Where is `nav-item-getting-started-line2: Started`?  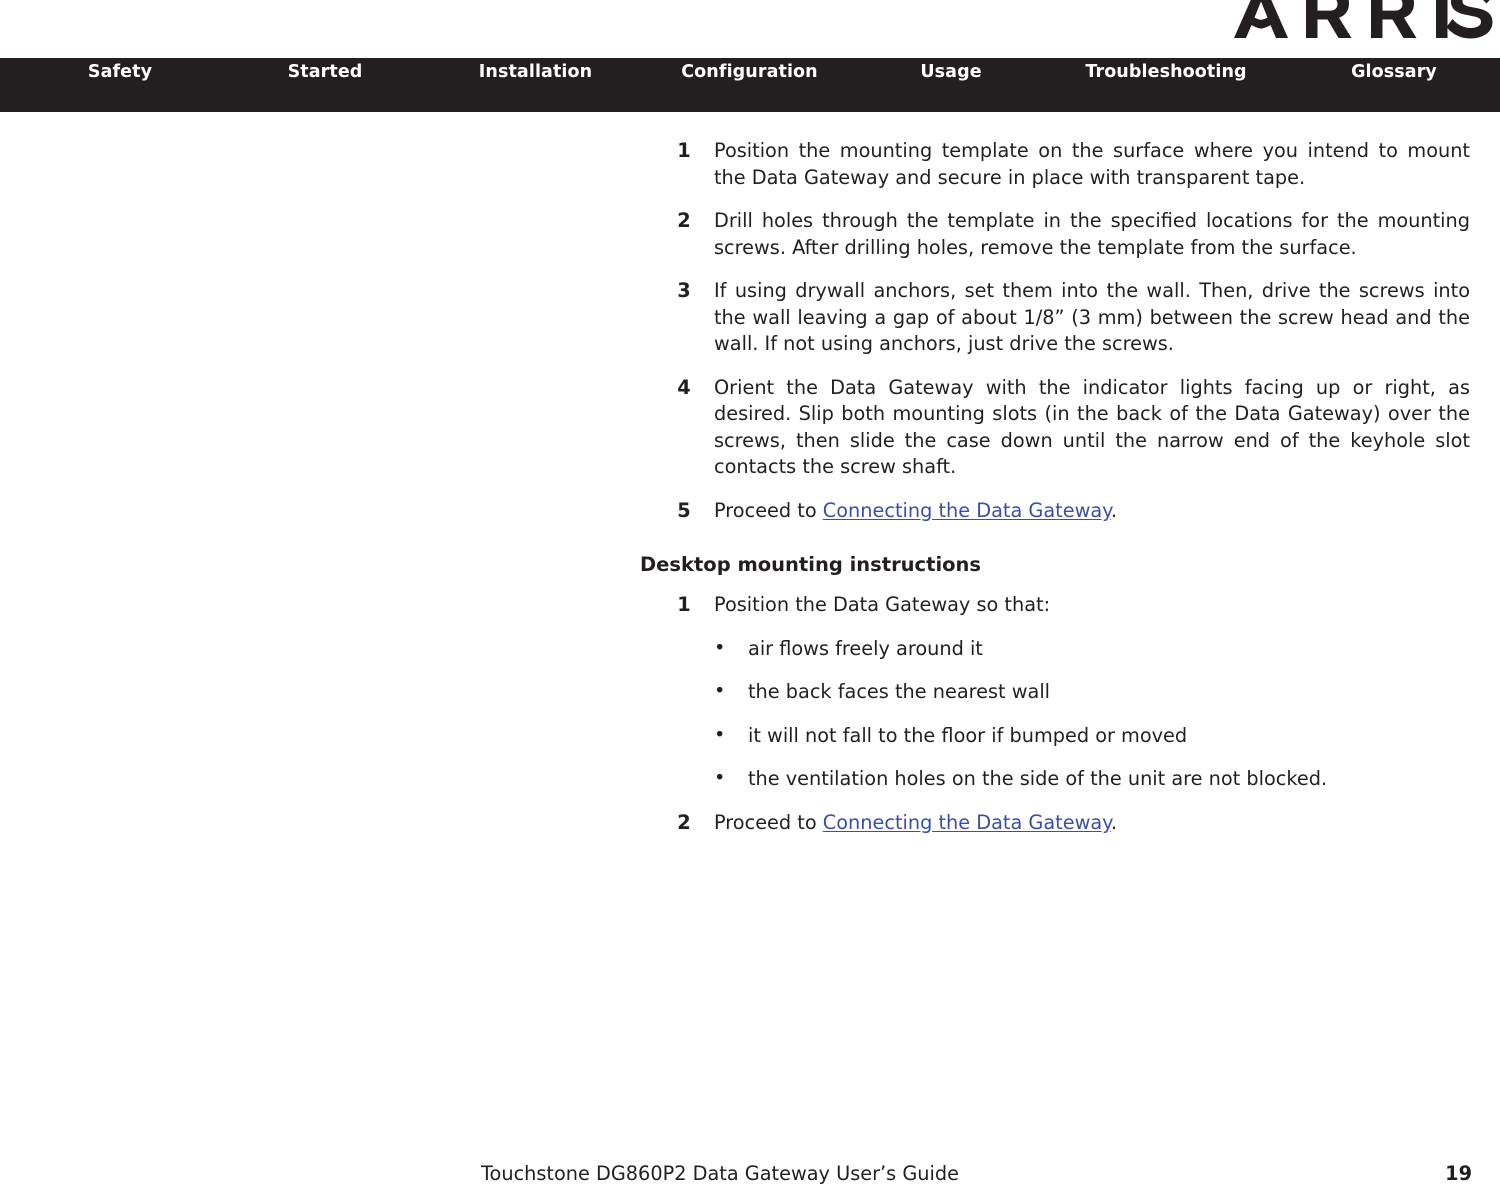 nav-item-getting-started-line2: Started is located at coordinates (325, 72).